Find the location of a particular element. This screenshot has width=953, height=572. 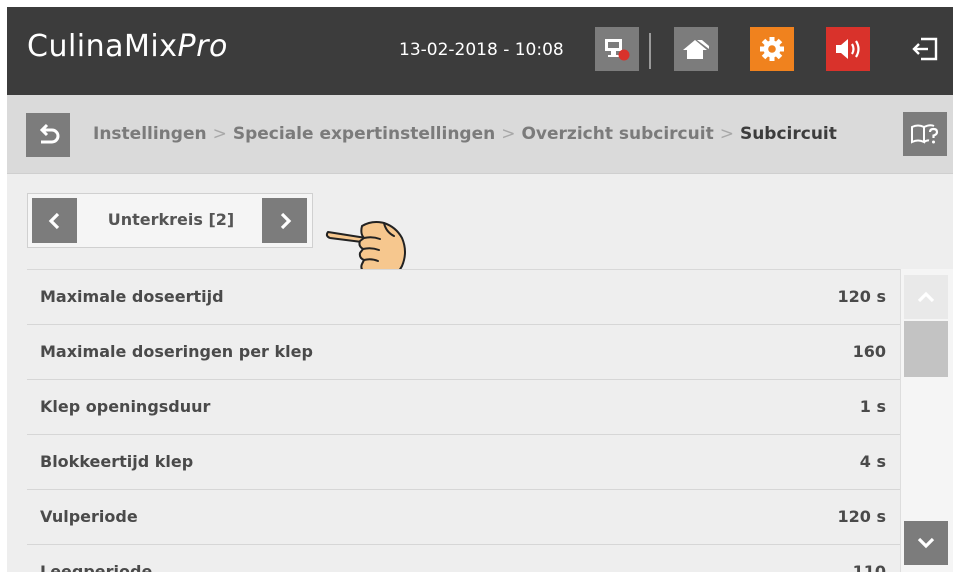

pager-label: Unterkreis [2] is located at coordinates (171, 219).